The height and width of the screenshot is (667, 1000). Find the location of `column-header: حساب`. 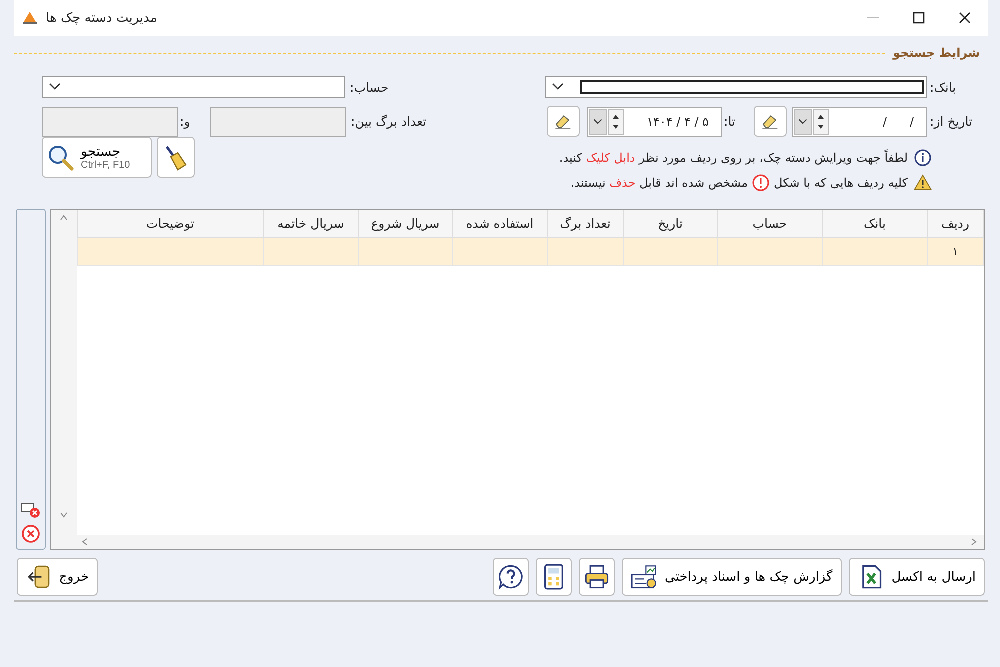

column-header: حساب is located at coordinates (770, 224).